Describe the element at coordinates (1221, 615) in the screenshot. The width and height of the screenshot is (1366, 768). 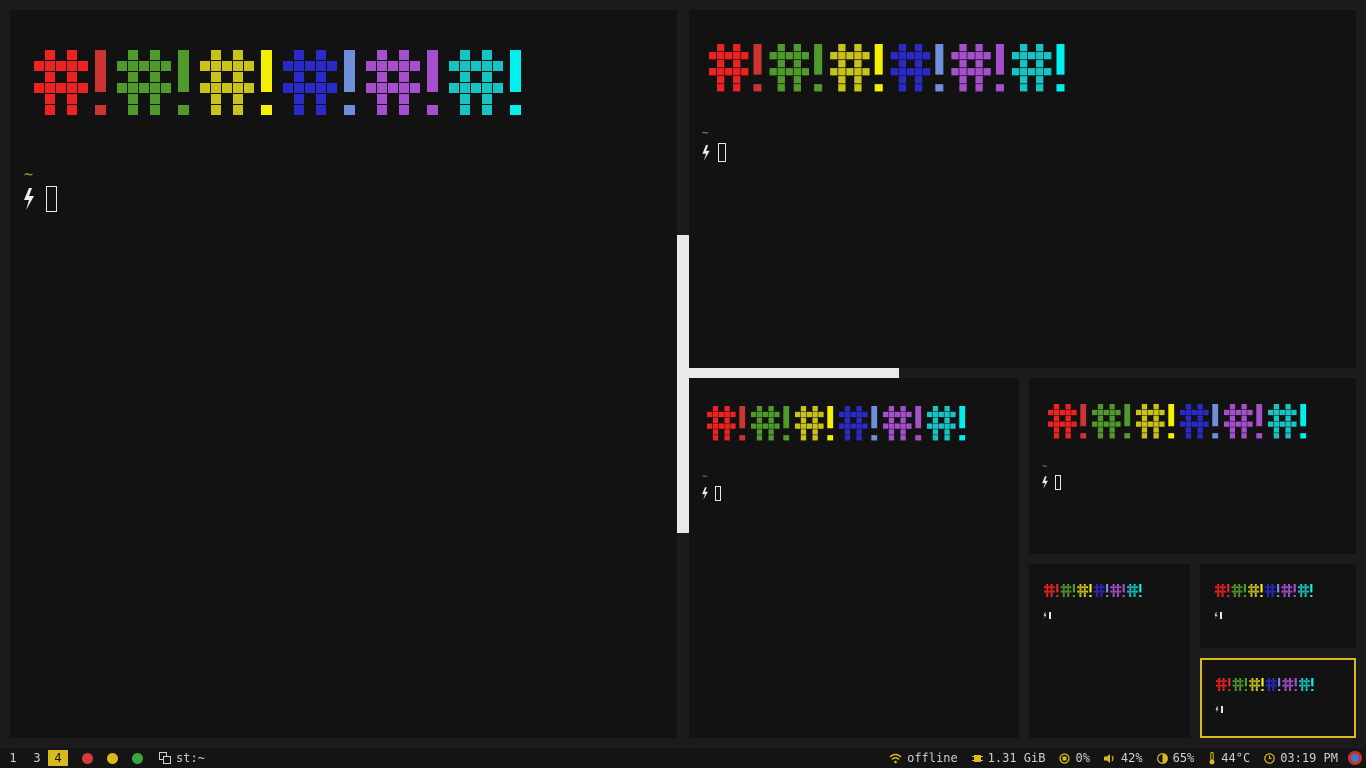
I see `cursor` at that location.